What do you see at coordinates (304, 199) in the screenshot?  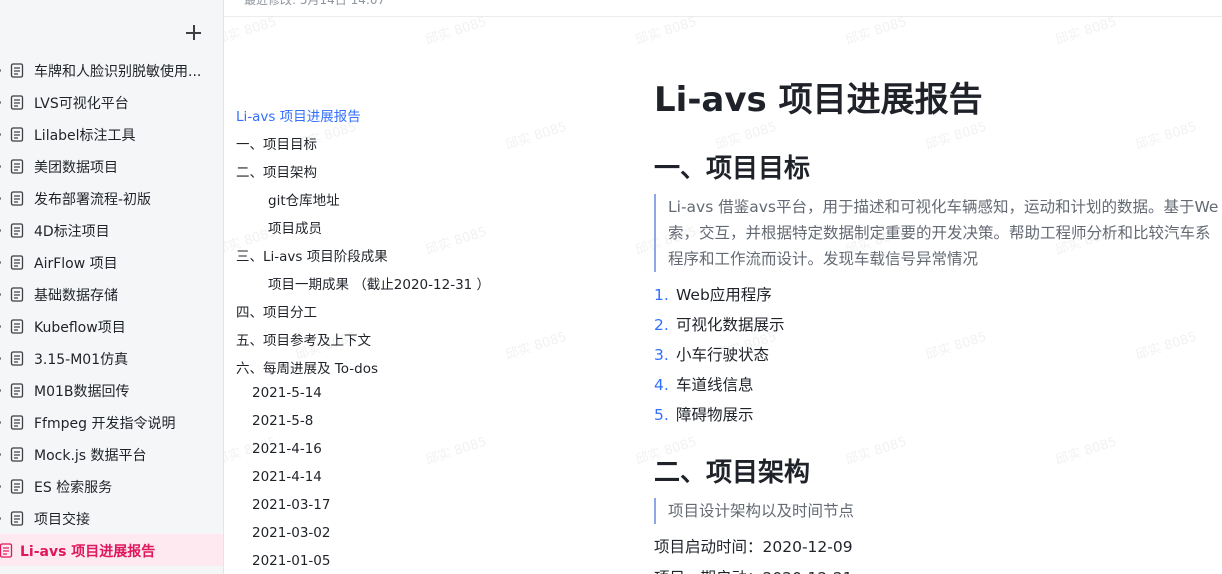 I see `toc-item: git仓库地址` at bounding box center [304, 199].